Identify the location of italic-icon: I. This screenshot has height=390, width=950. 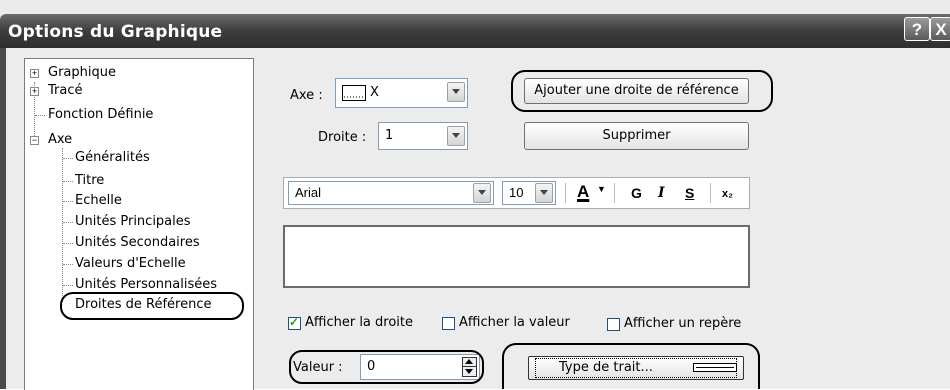
(661, 193).